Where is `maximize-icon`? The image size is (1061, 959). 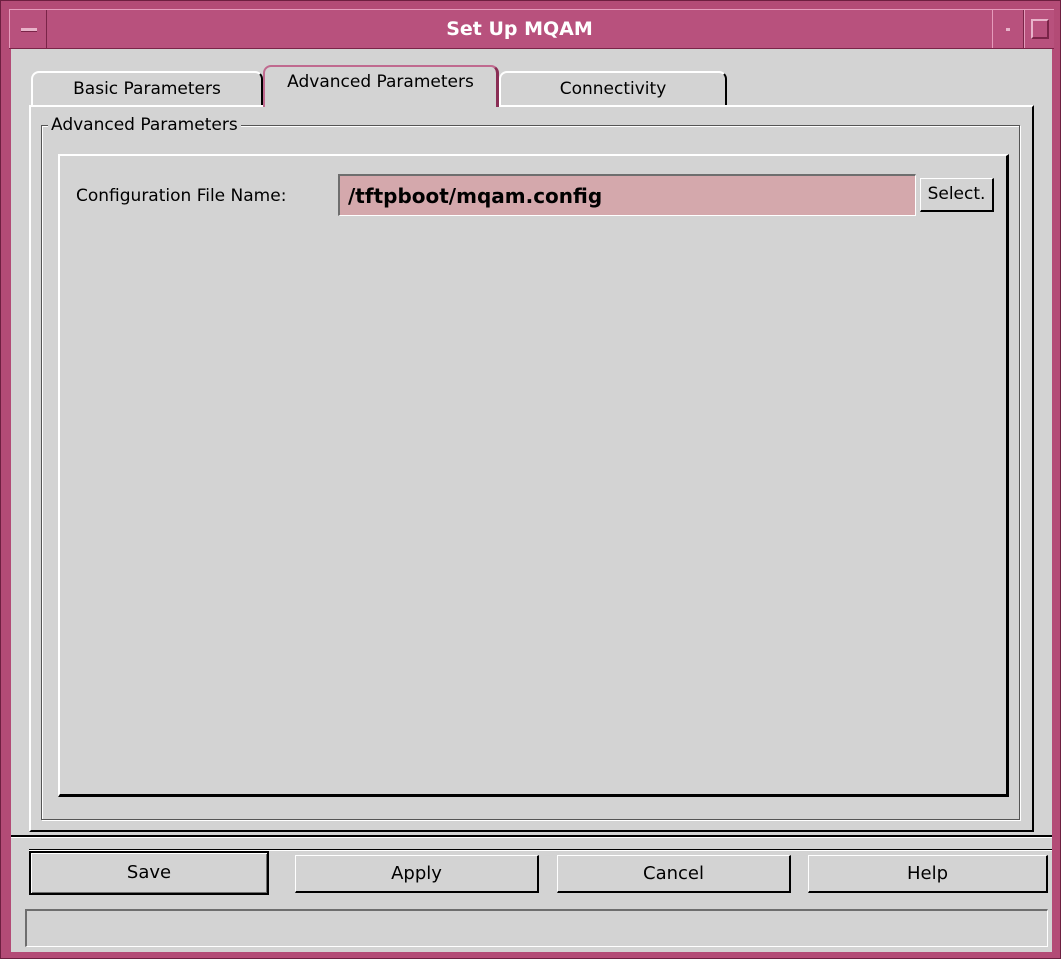
maximize-icon is located at coordinates (1039, 29).